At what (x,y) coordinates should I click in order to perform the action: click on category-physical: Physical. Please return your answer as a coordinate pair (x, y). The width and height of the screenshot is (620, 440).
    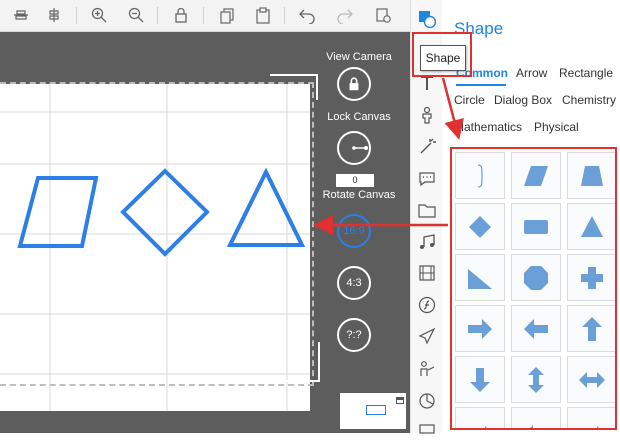
    Looking at the image, I should click on (556, 127).